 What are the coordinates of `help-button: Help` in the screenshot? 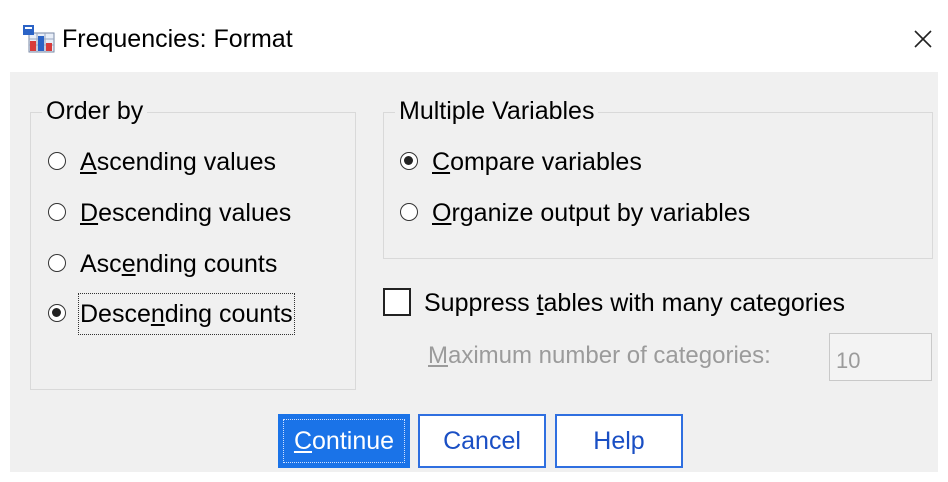 It's located at (619, 441).